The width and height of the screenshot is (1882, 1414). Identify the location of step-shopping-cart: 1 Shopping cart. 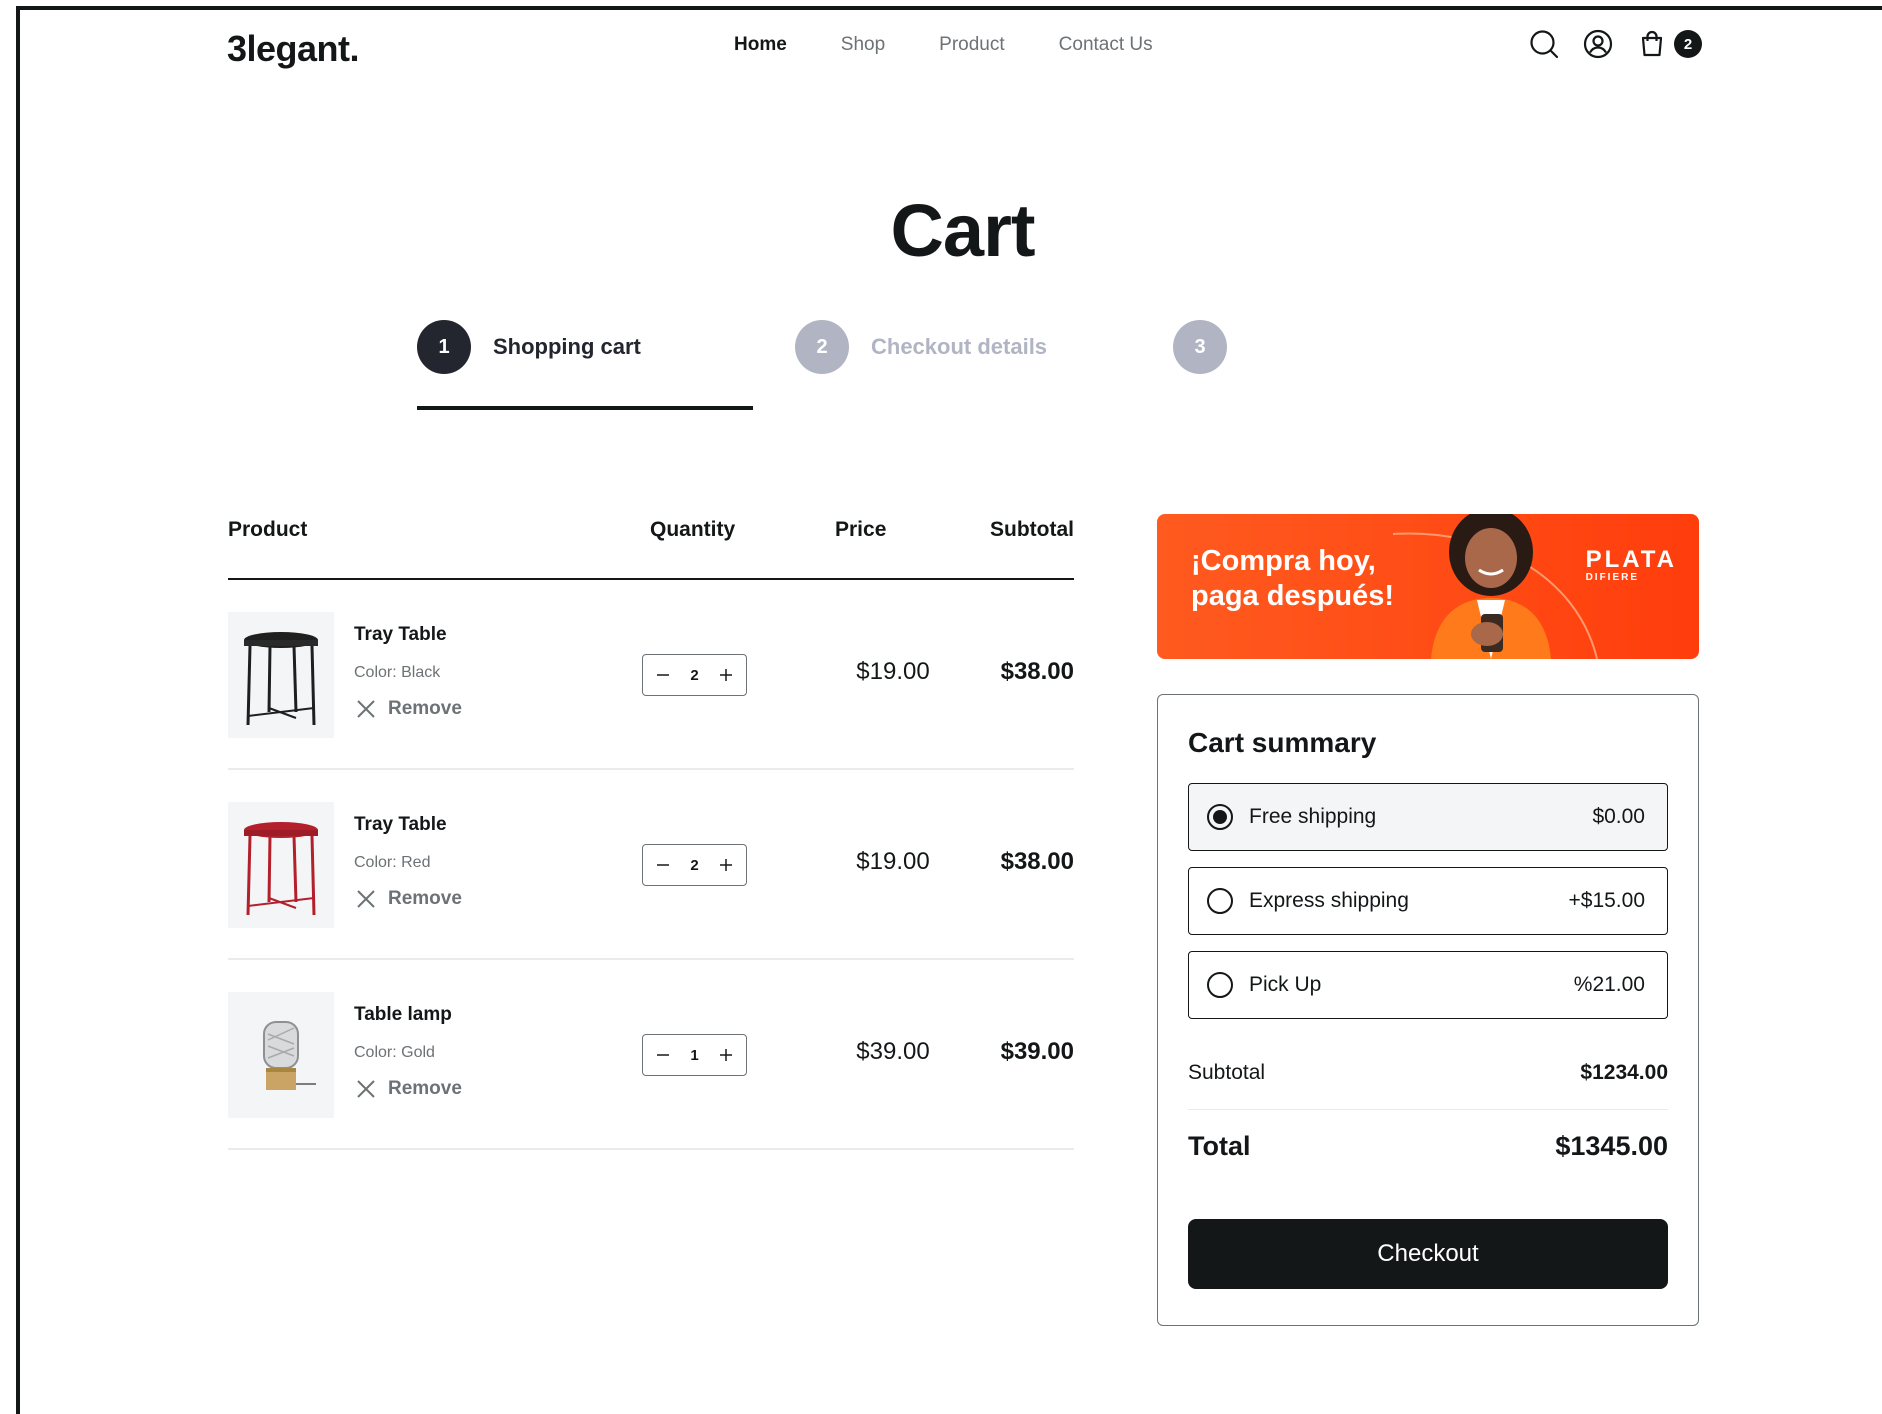
(529, 347).